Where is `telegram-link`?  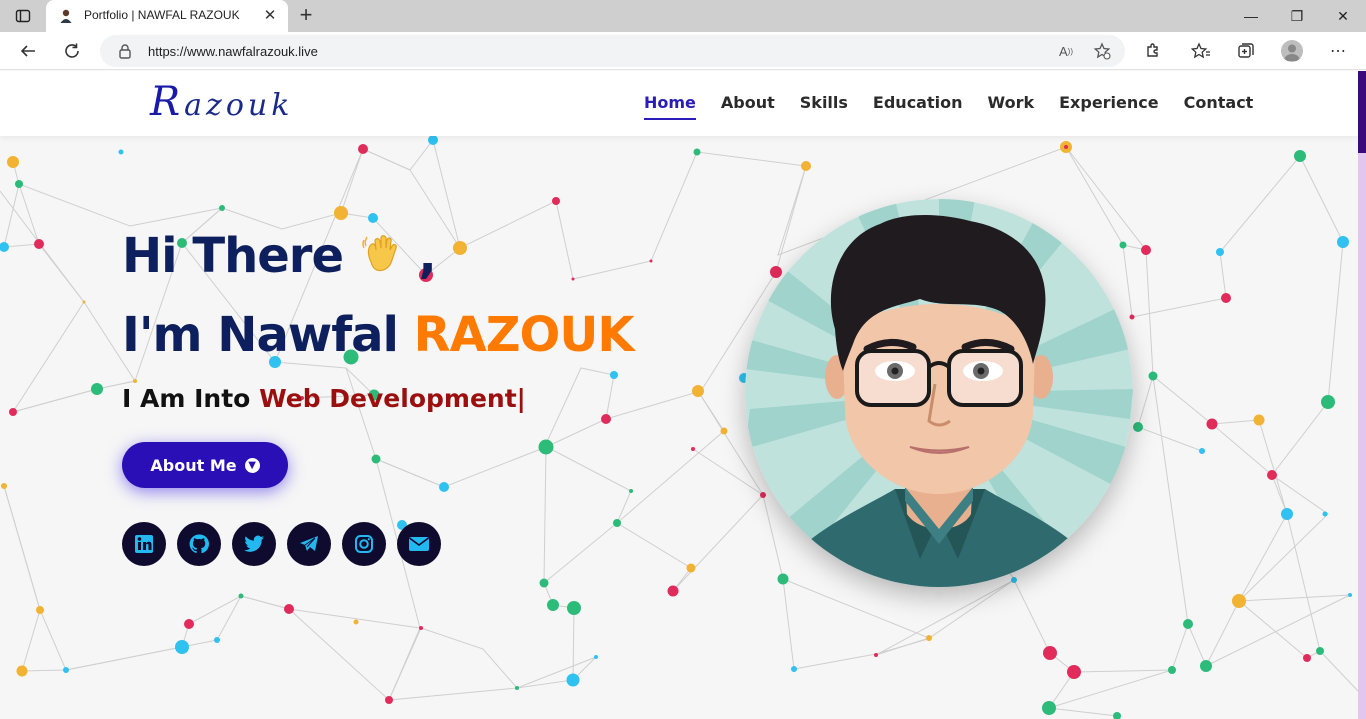
telegram-link is located at coordinates (309, 544).